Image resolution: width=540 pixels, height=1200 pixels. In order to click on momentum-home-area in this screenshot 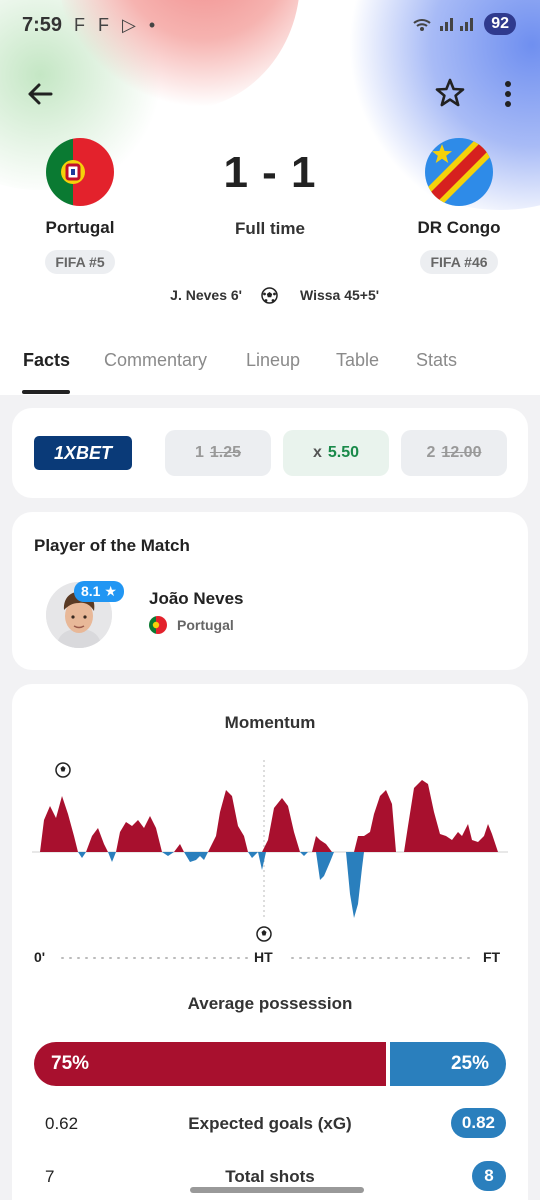, I will do `click(269, 816)`.